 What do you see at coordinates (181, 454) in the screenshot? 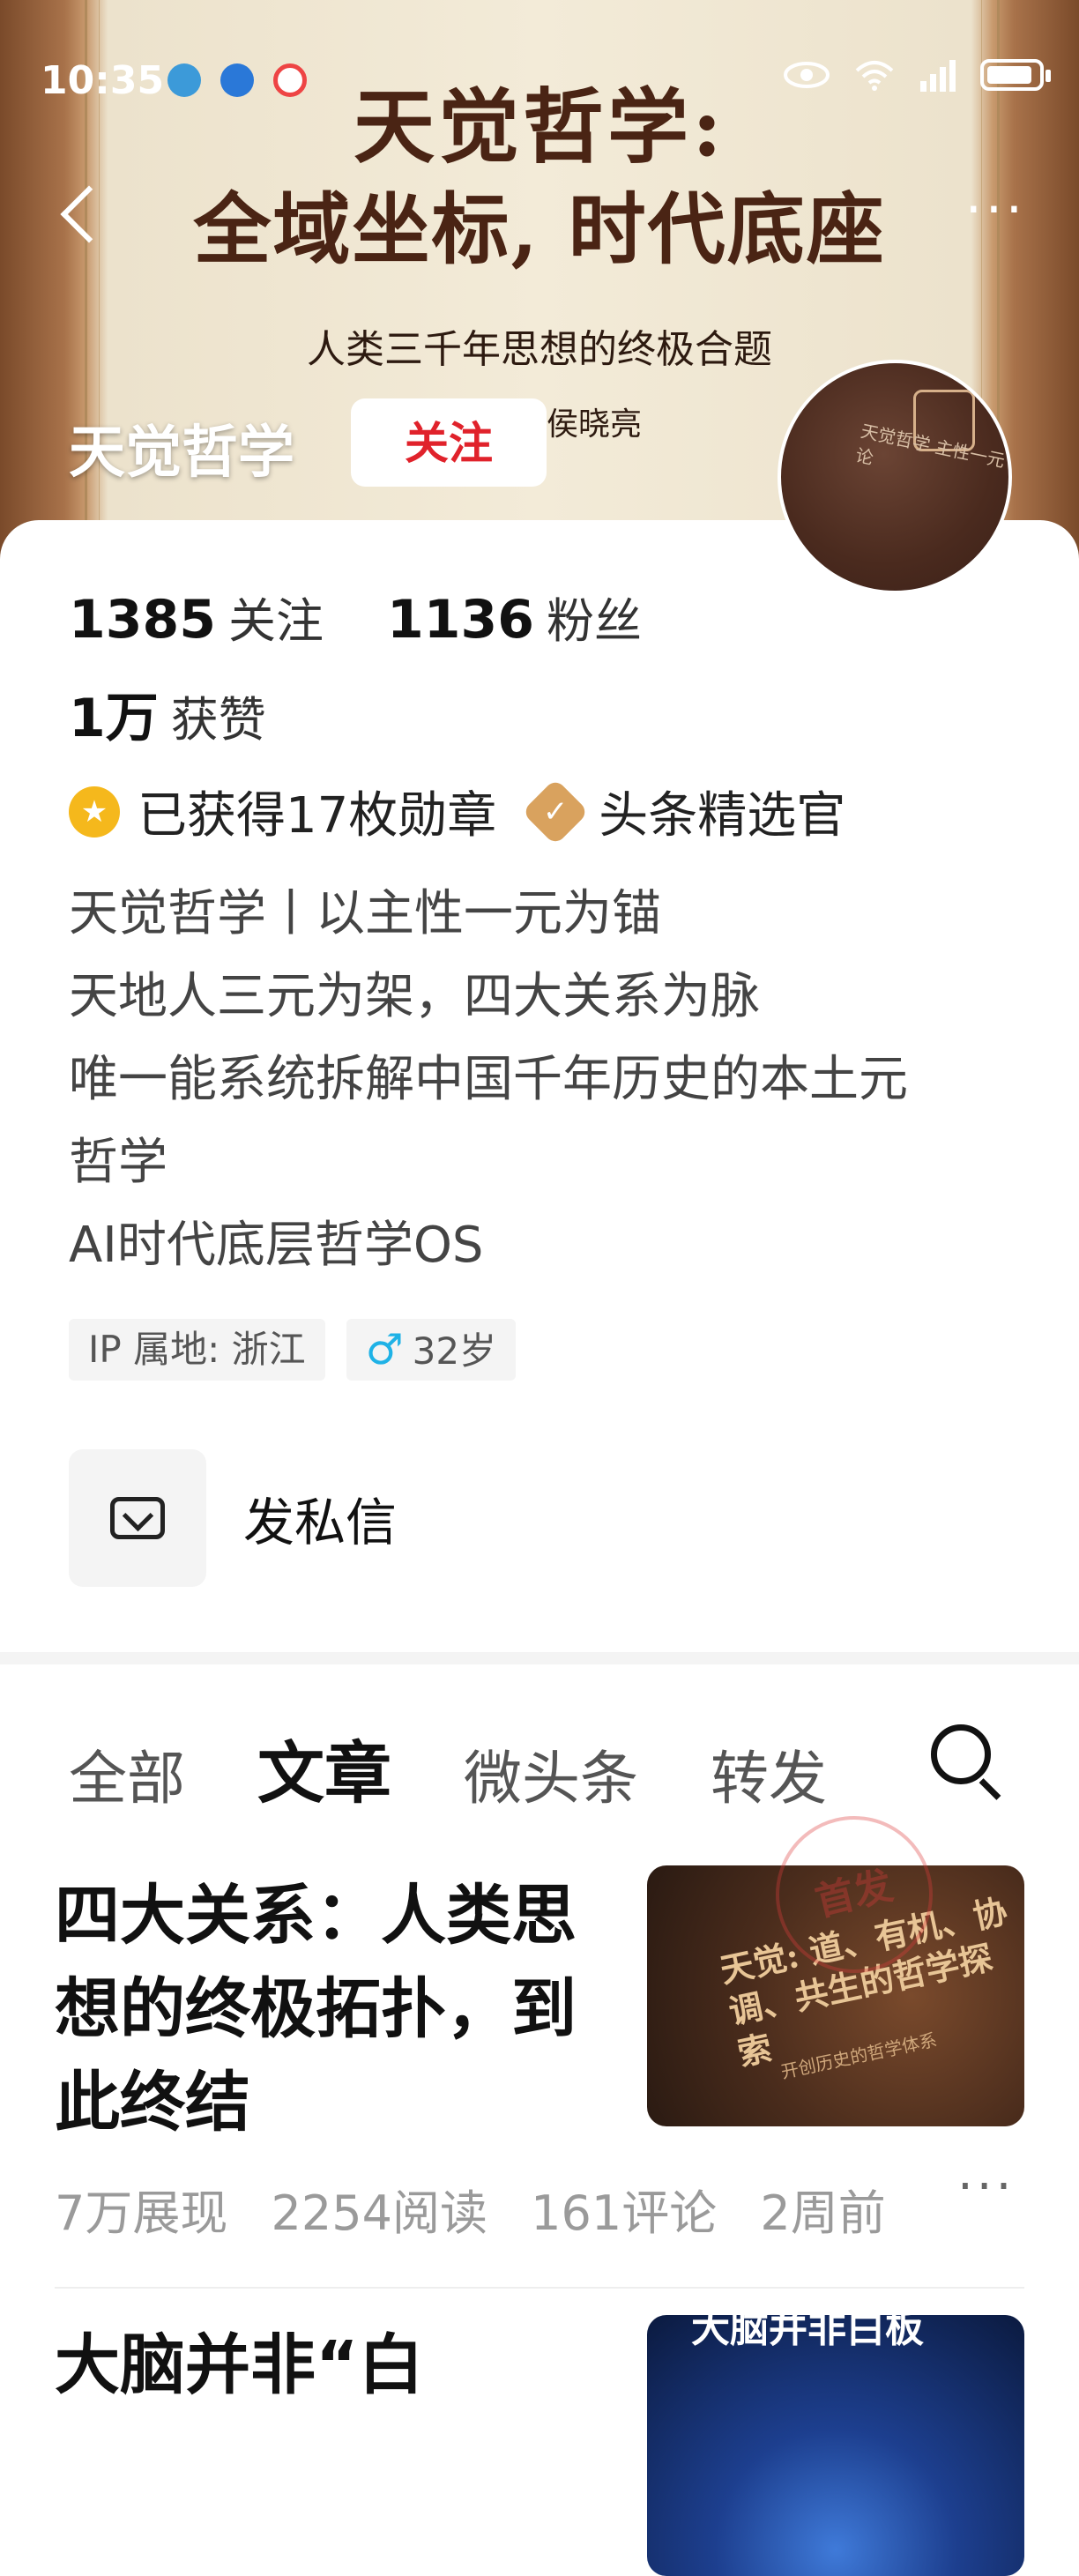
I see `profile-name: 天觉哲学` at bounding box center [181, 454].